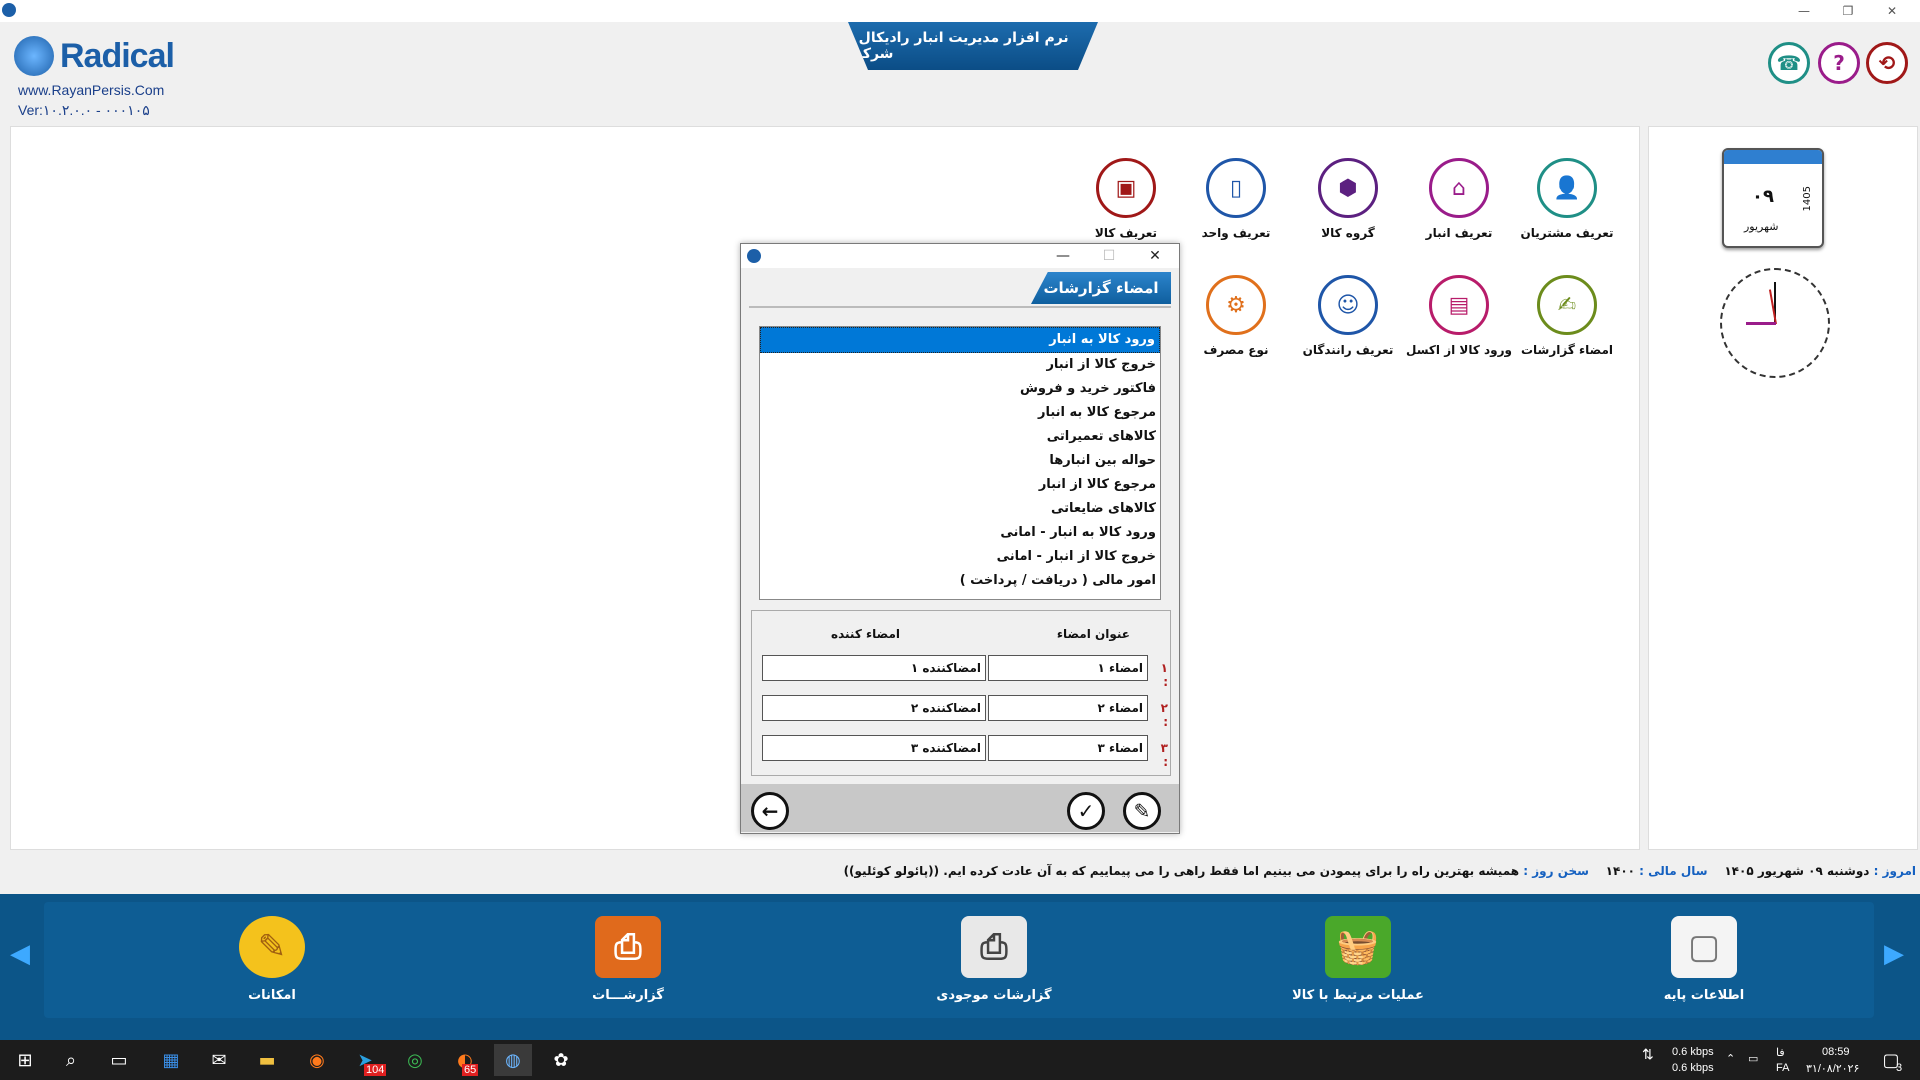 This screenshot has height=1080, width=1920. What do you see at coordinates (1063, 256) in the screenshot?
I see `dialog-minimize-button: —` at bounding box center [1063, 256].